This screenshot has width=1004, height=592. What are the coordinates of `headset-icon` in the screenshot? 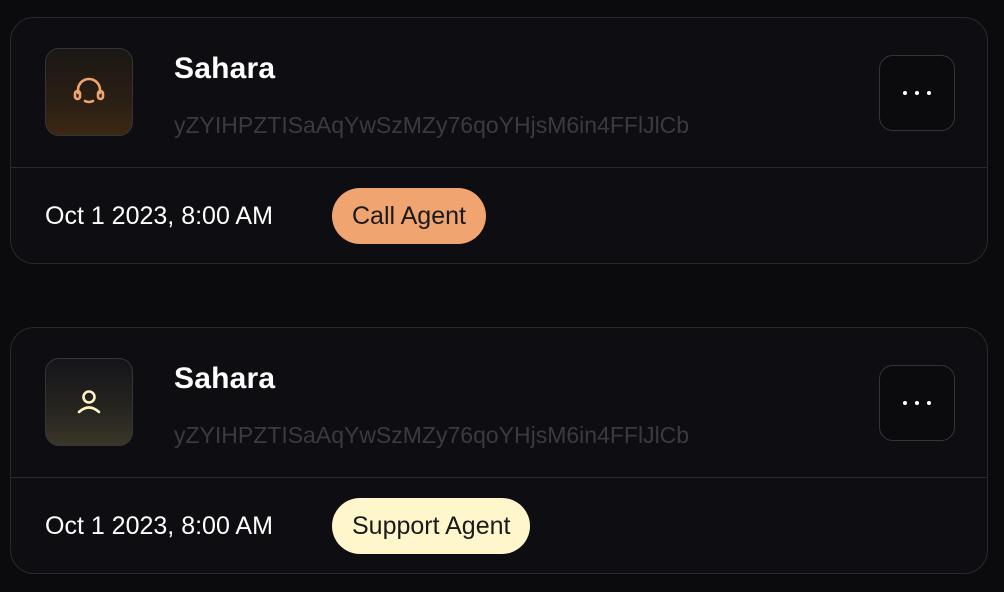 It's located at (89, 90).